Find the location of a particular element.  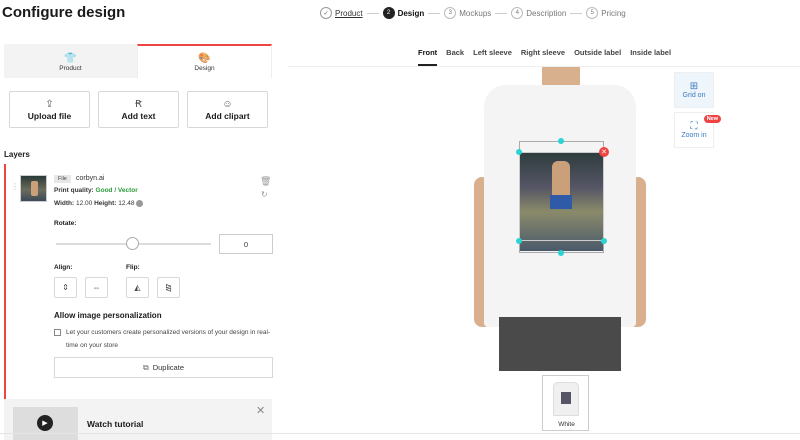

rotate-input: 0 is located at coordinates (246, 244).